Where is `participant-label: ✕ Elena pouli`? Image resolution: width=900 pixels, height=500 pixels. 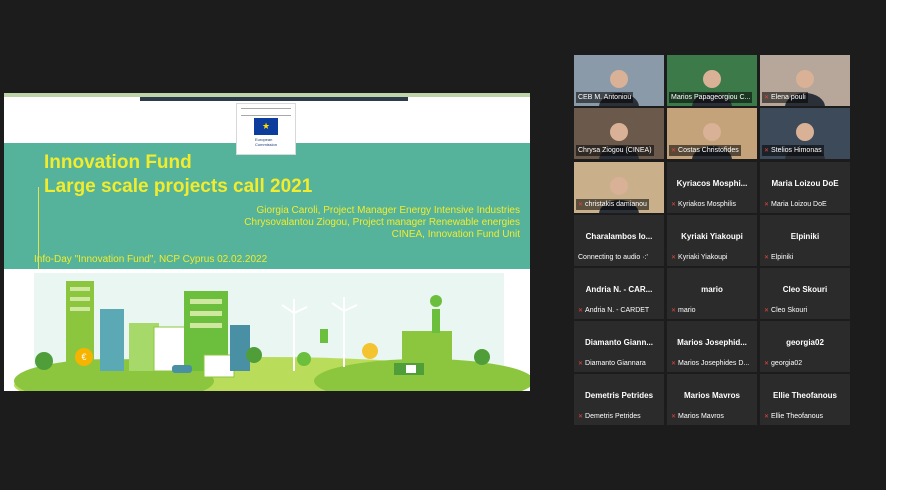 participant-label: ✕ Elena pouli is located at coordinates (785, 97).